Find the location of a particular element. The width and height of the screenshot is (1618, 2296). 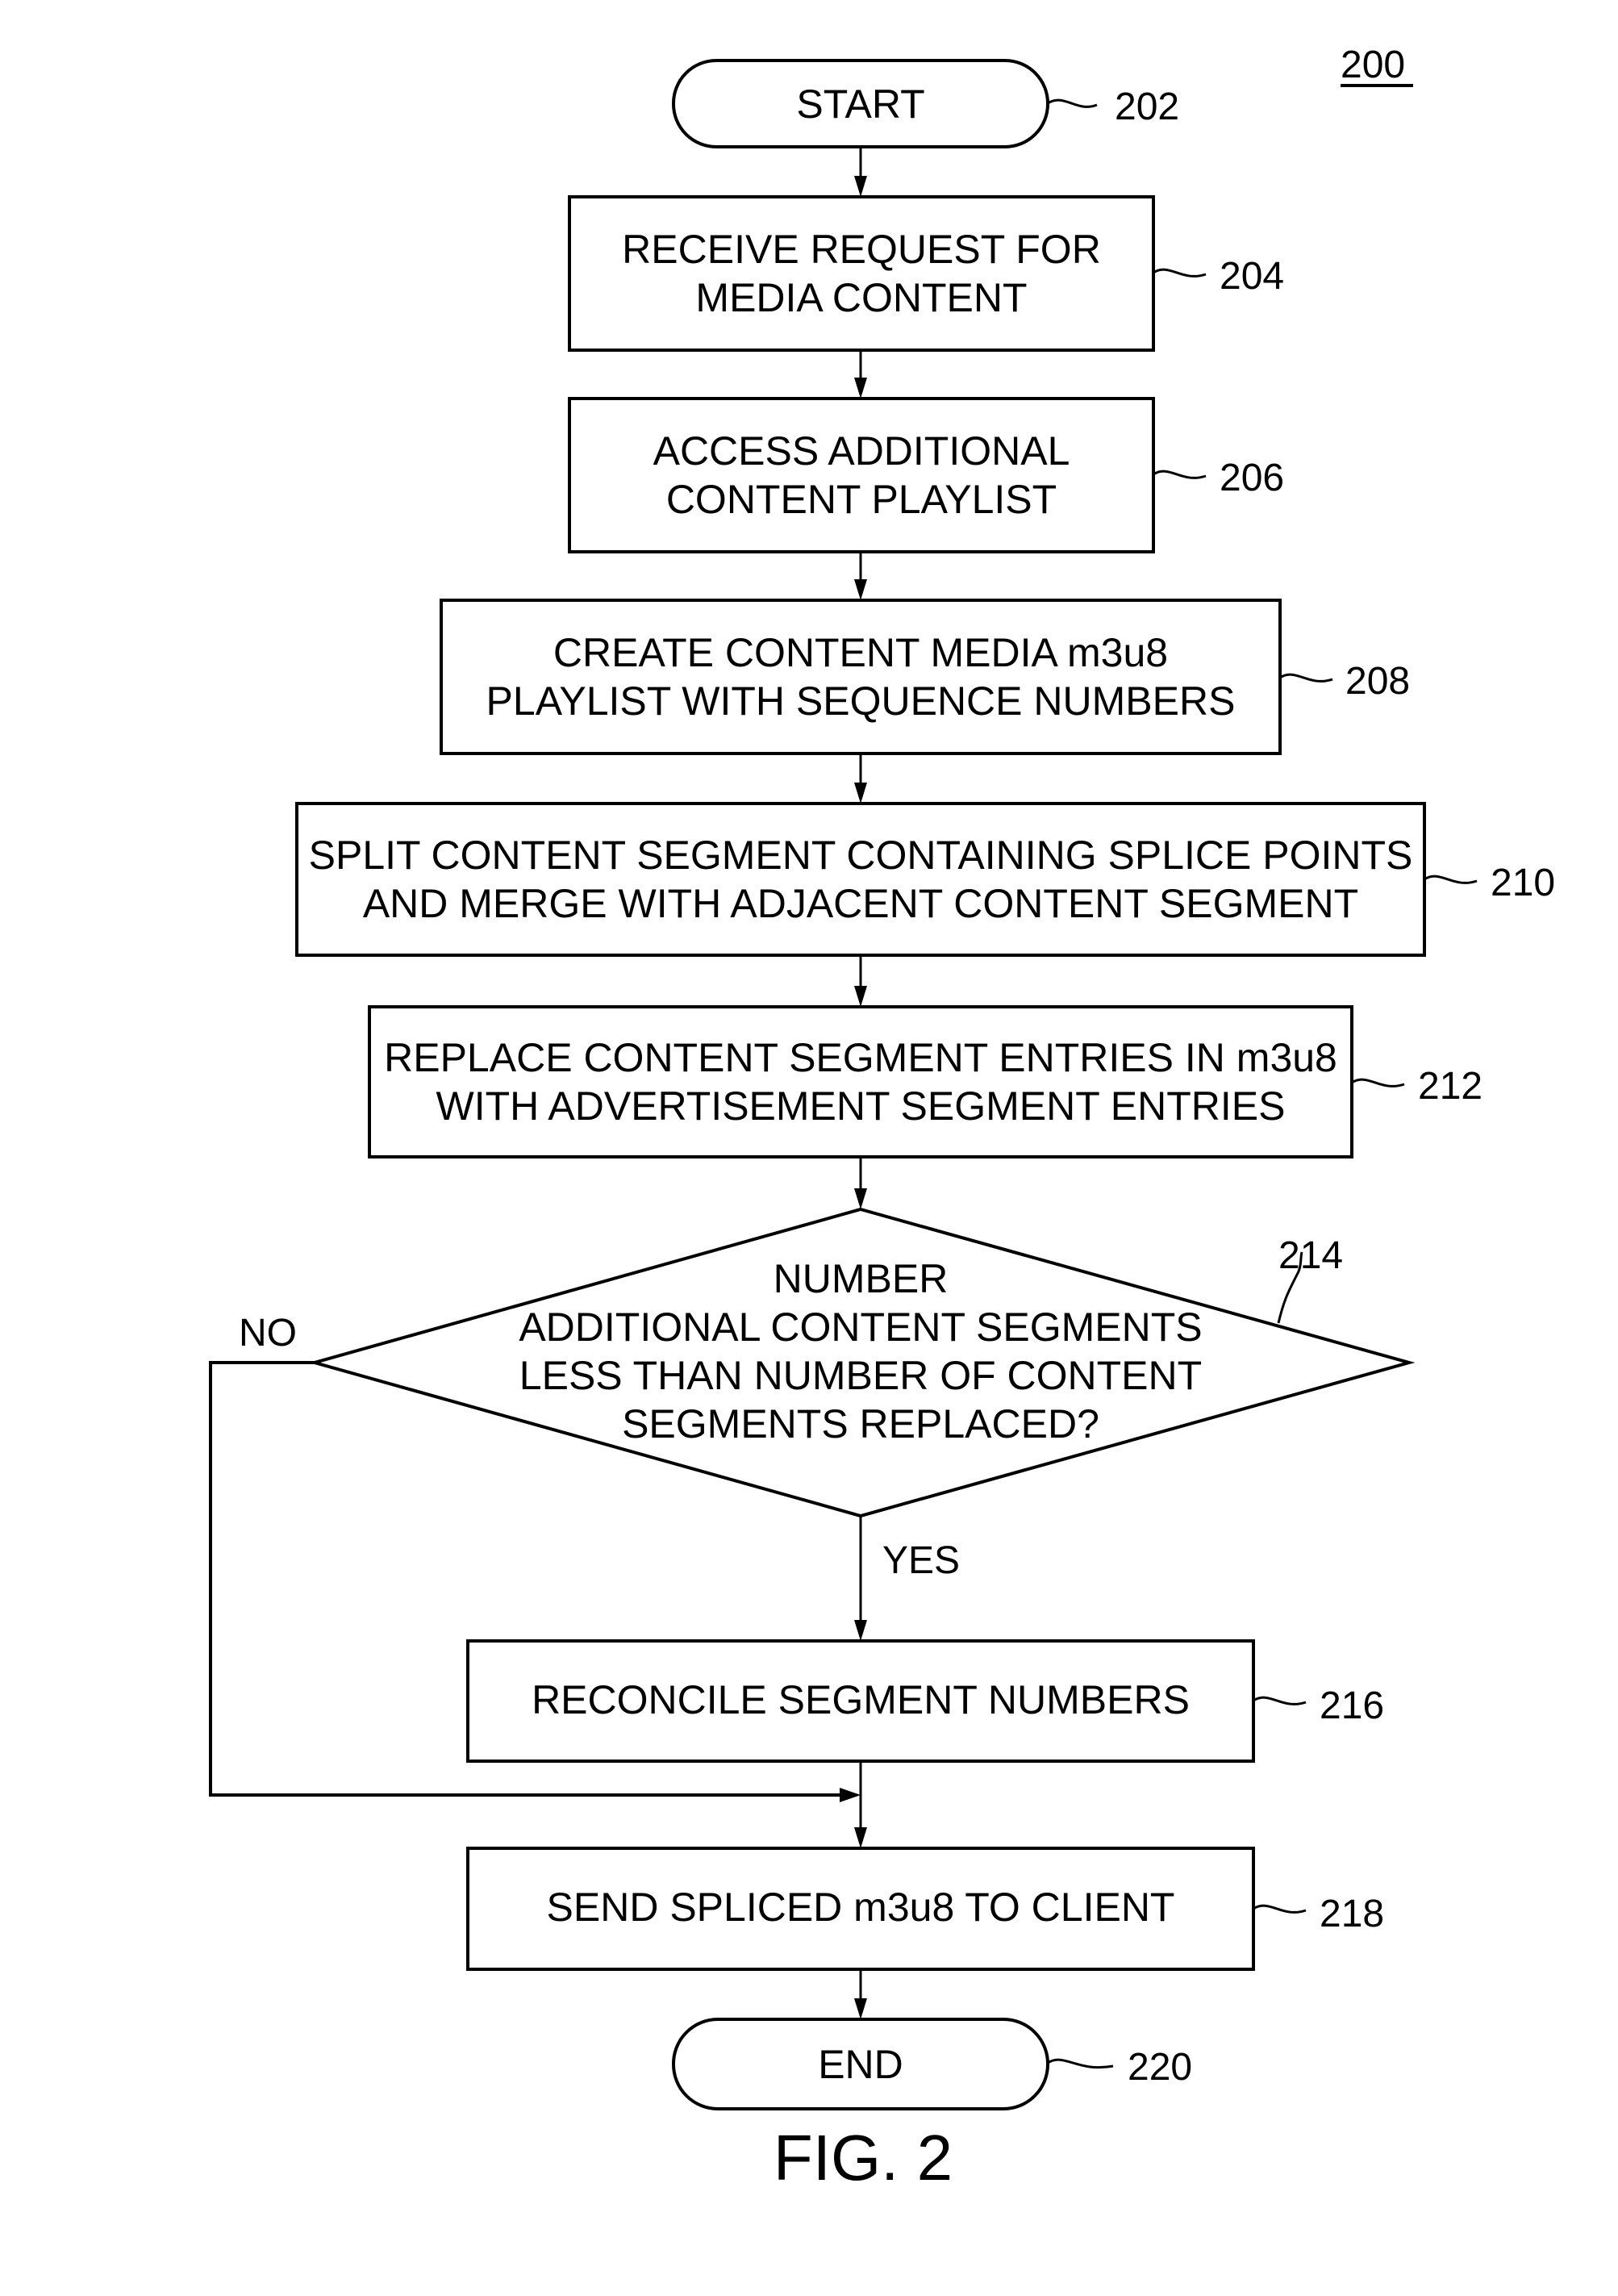

step-reconcile: RECONCILE SEGMENT NUMBERS 216 is located at coordinates (925, 1701).